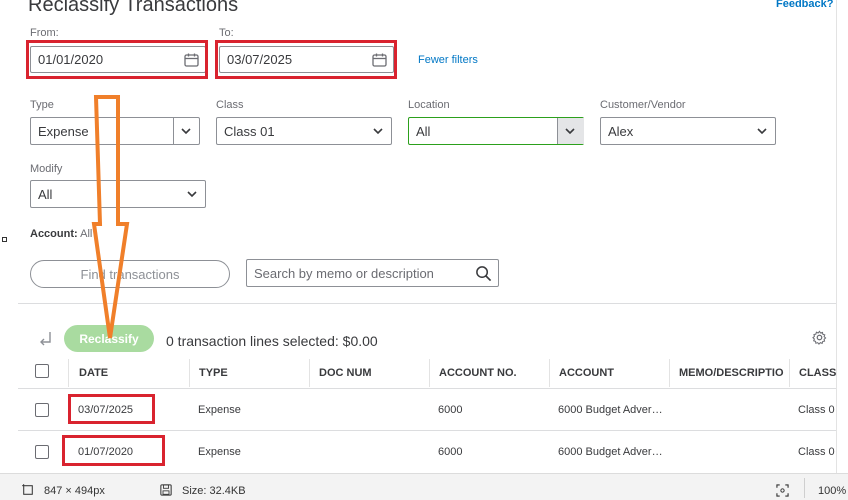 This screenshot has height=500, width=848. Describe the element at coordinates (496, 131) in the screenshot. I see `location-select: All` at that location.